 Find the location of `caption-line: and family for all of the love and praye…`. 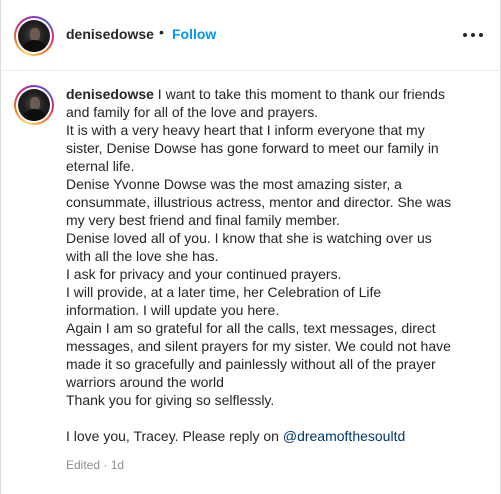

caption-line: and family for all of the love and praye… is located at coordinates (192, 112).